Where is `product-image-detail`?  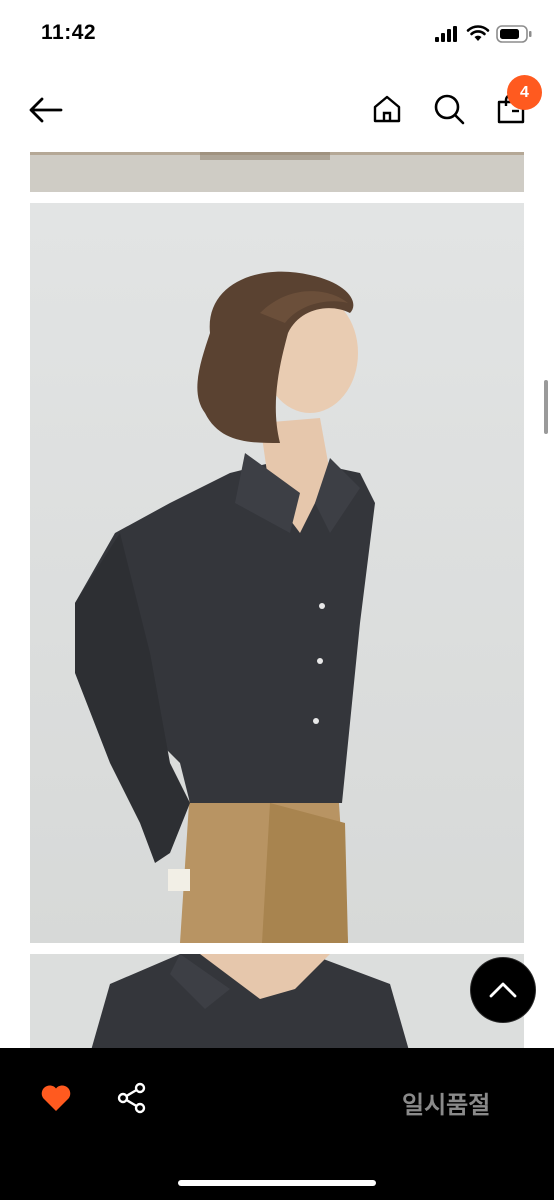
product-image-detail is located at coordinates (277, 1004).